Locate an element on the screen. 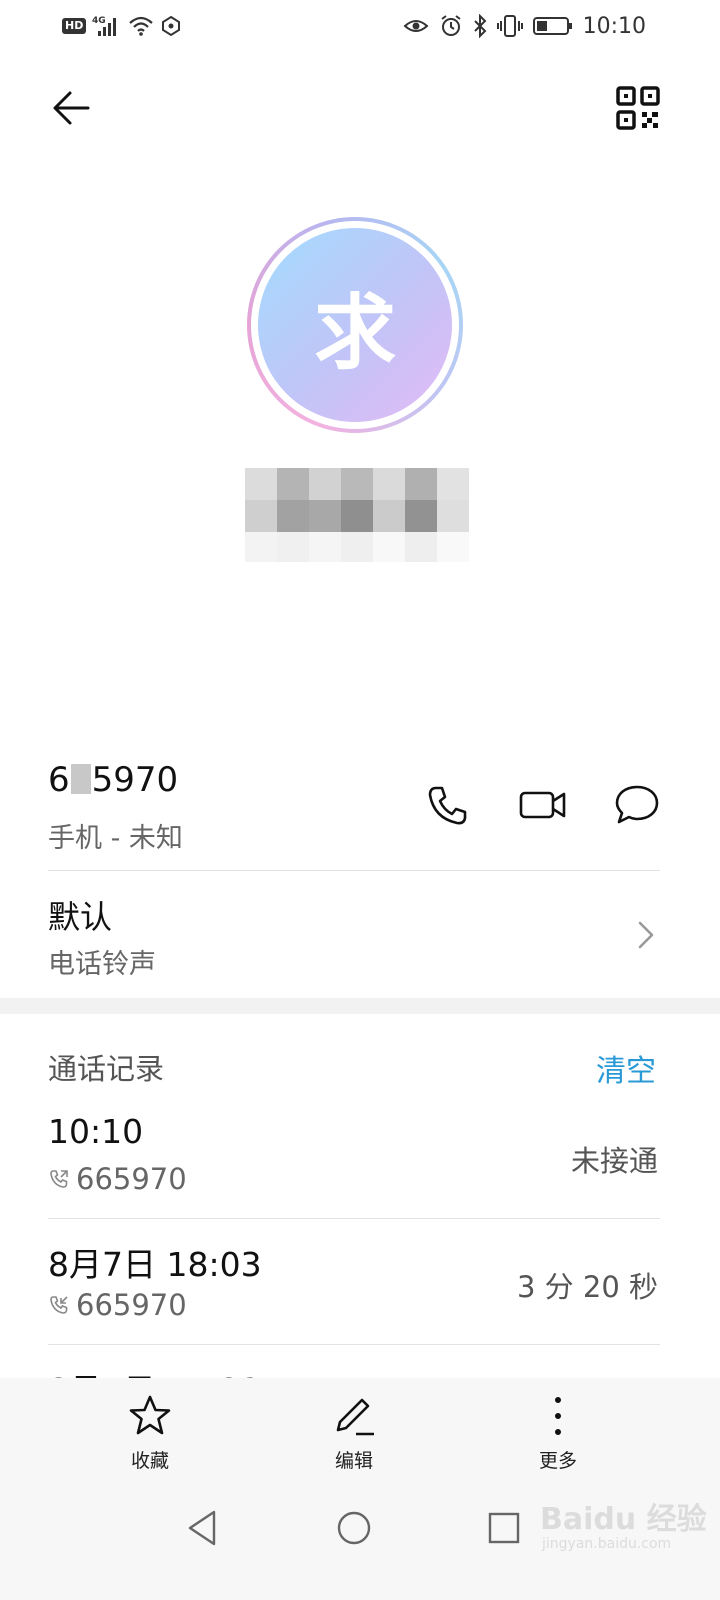 Image resolution: width=720 pixels, height=1600 pixels. avatar-initial: 求 is located at coordinates (354, 333).